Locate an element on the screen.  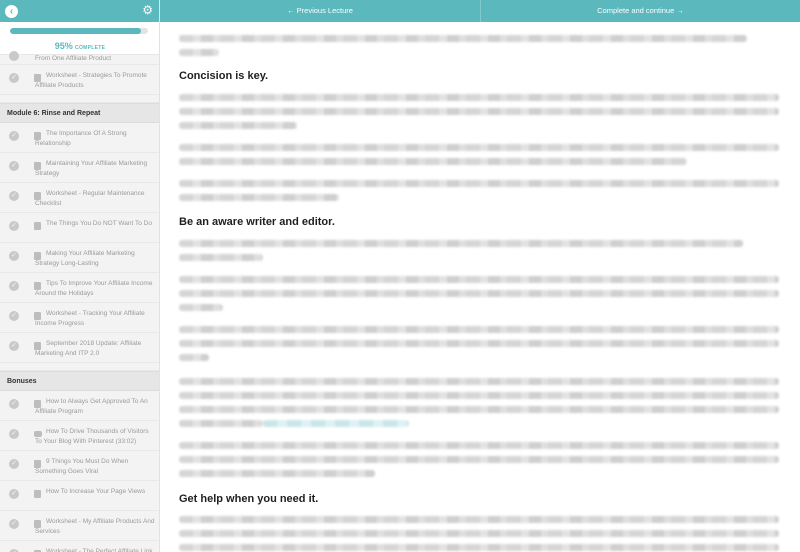
check-circle-icon is located at coordinates (14, 56).